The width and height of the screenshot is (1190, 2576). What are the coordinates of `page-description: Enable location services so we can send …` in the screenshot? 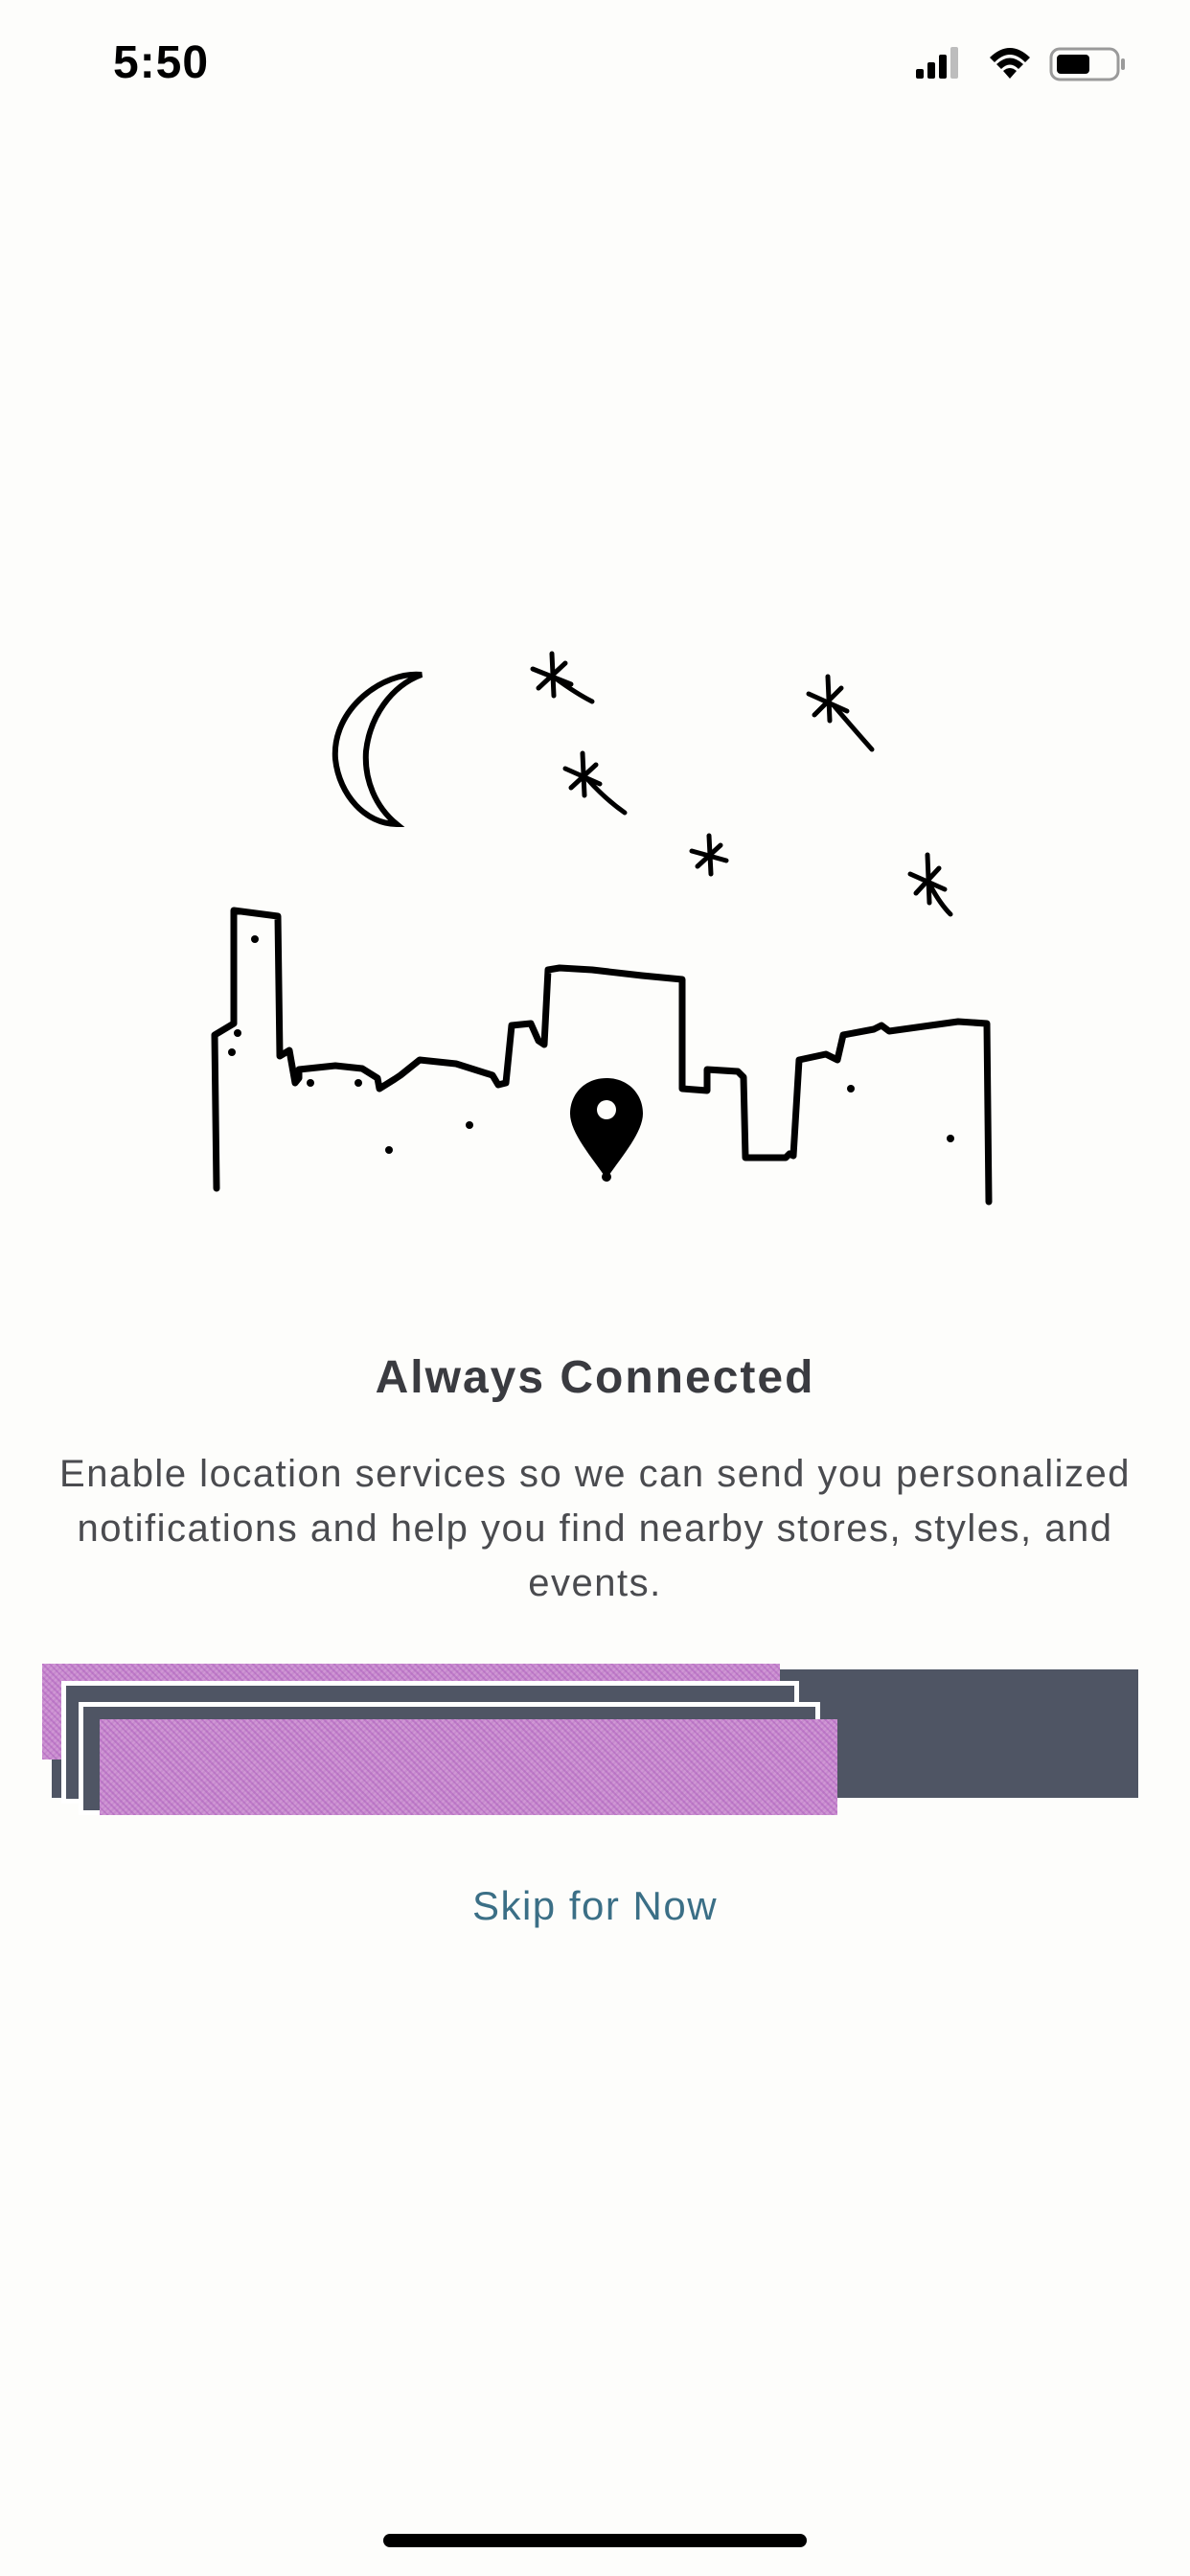 It's located at (595, 1529).